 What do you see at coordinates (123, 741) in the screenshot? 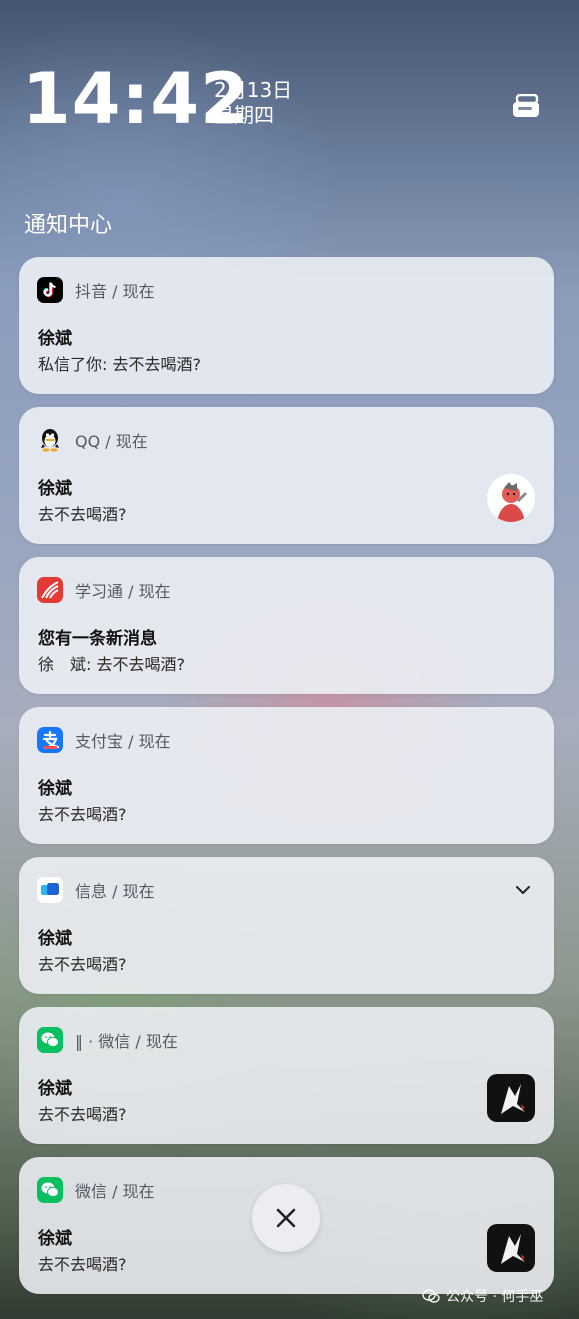
I see `app-name-label: 支付宝 / 现在` at bounding box center [123, 741].